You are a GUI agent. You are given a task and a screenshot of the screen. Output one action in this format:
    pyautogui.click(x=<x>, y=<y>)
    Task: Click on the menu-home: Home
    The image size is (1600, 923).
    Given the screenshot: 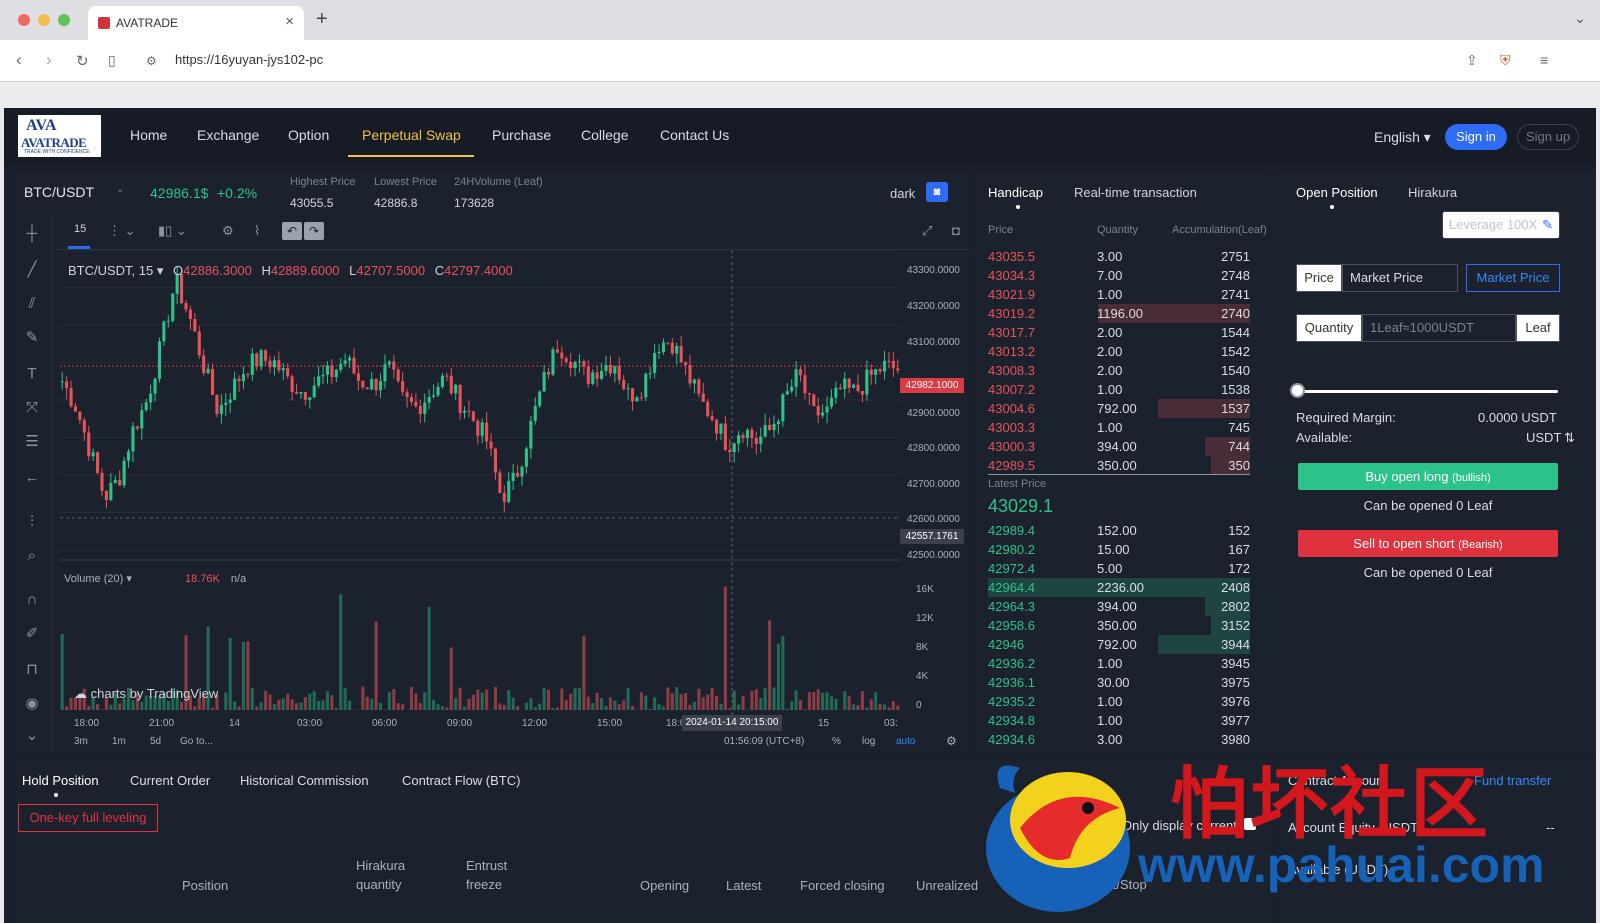 What is the action you would take?
    pyautogui.click(x=148, y=135)
    